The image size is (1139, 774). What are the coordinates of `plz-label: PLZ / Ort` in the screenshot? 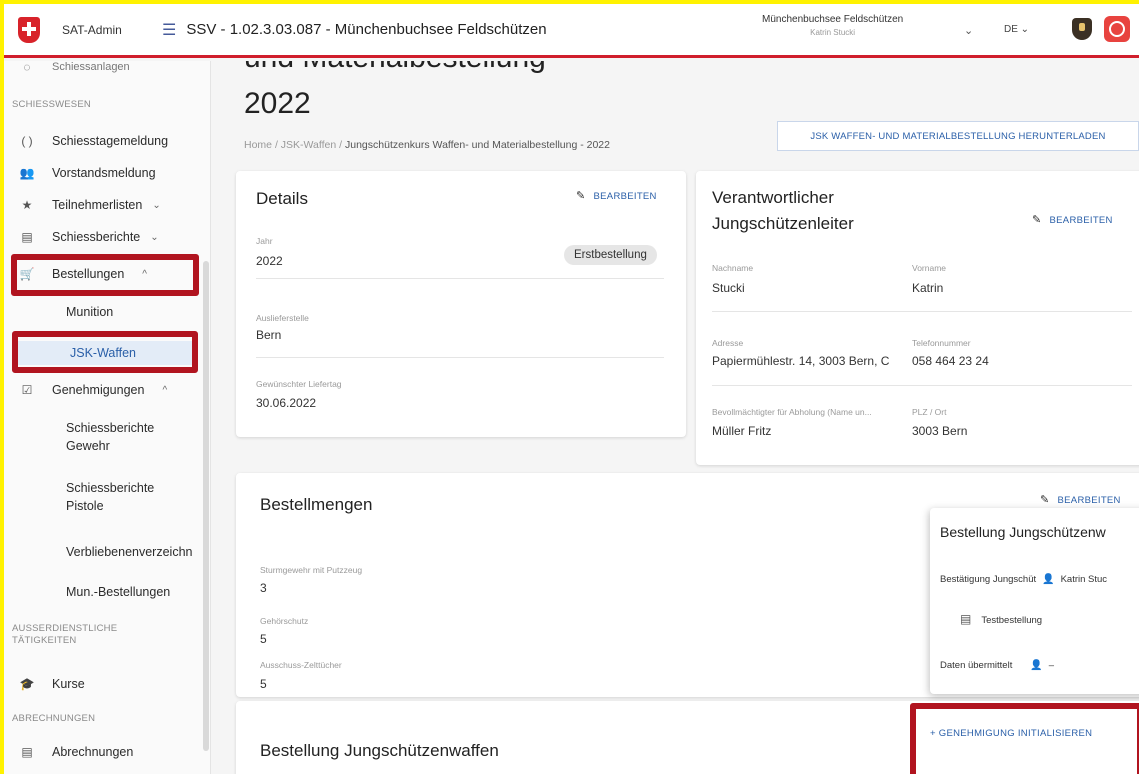 It's located at (929, 412).